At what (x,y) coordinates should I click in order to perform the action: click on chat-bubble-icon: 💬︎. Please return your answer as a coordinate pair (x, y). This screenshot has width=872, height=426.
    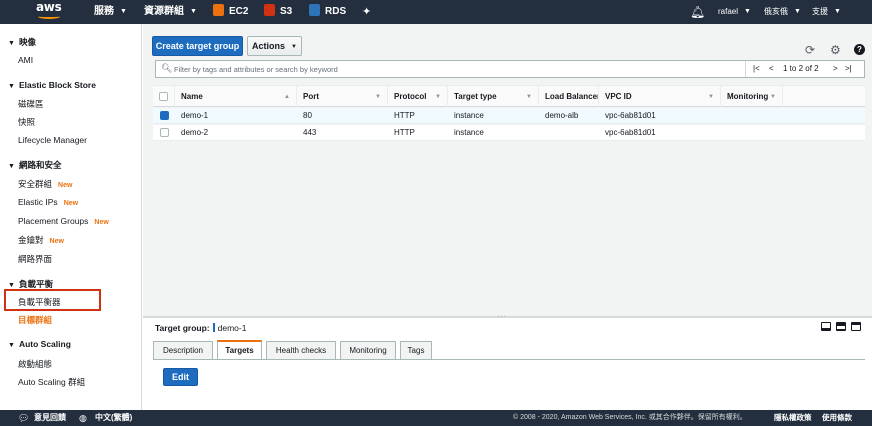
    Looking at the image, I should click on (23, 418).